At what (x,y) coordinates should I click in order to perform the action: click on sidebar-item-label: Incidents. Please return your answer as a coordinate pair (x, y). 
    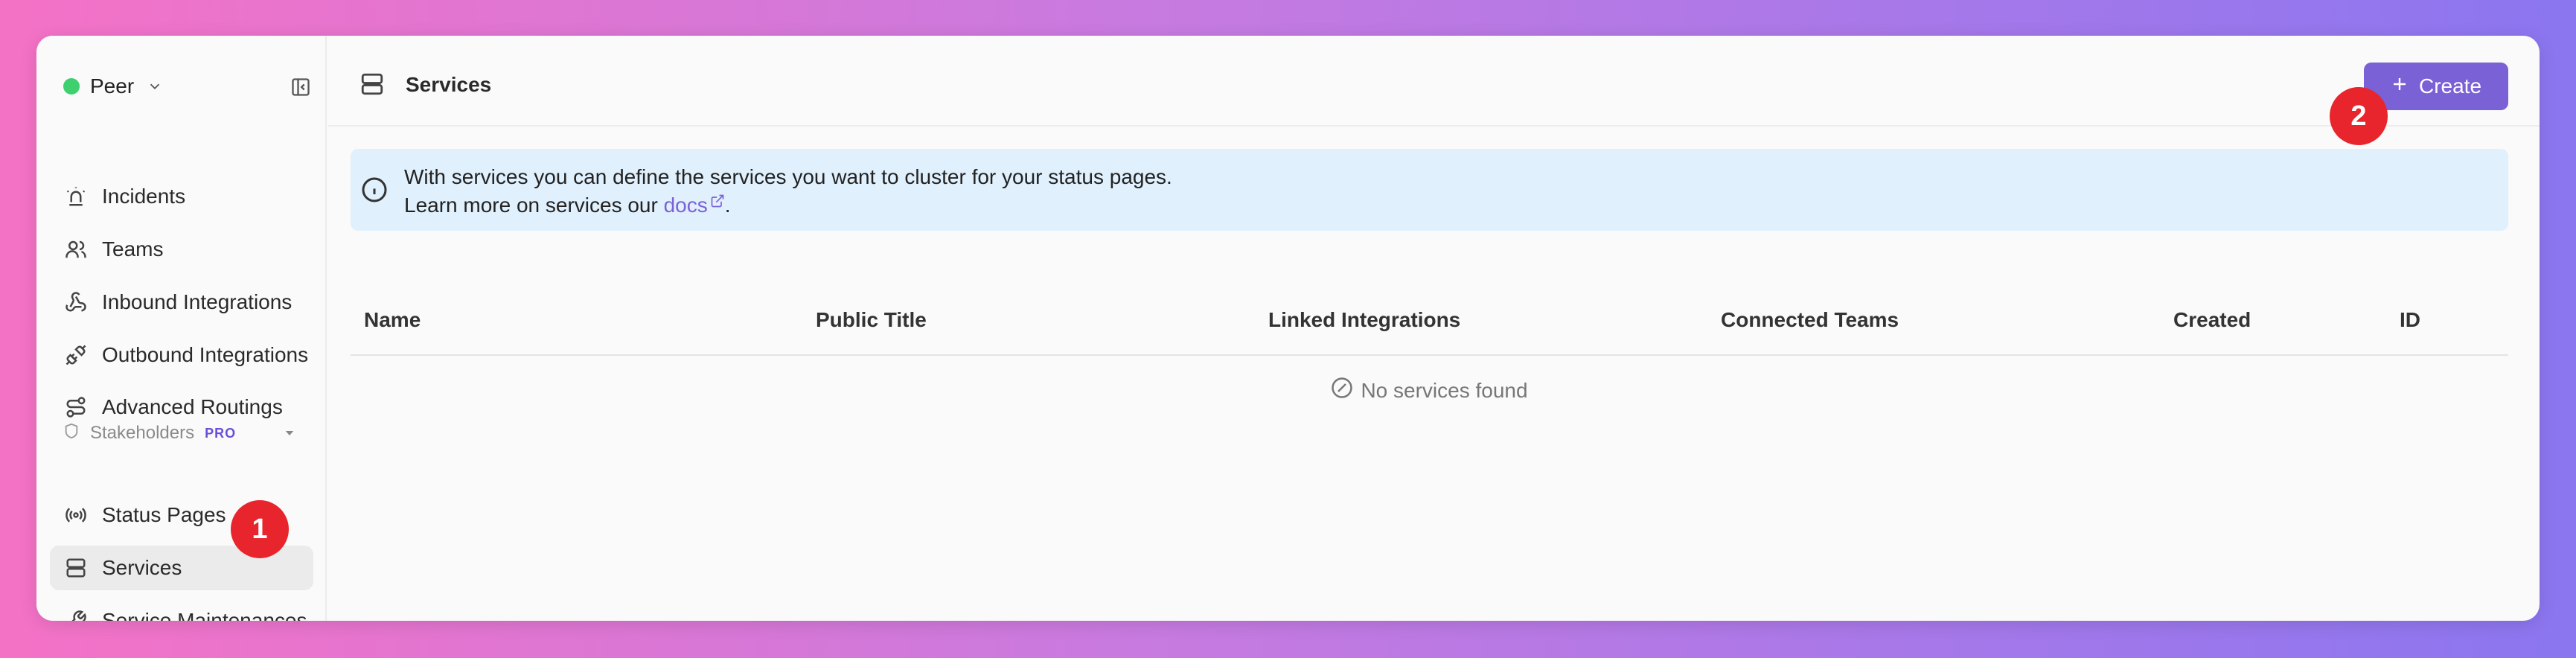
    Looking at the image, I should click on (144, 196).